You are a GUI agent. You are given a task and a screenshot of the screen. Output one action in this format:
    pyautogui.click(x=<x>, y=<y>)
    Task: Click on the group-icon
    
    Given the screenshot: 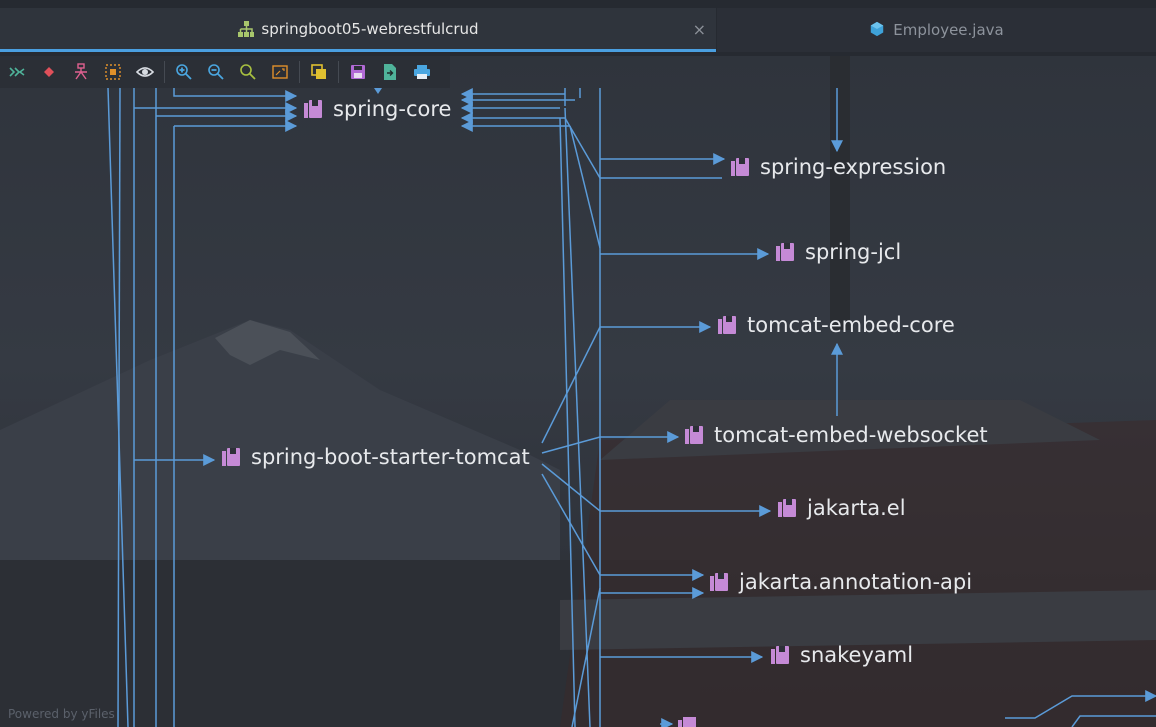 What is the action you would take?
    pyautogui.click(x=113, y=72)
    